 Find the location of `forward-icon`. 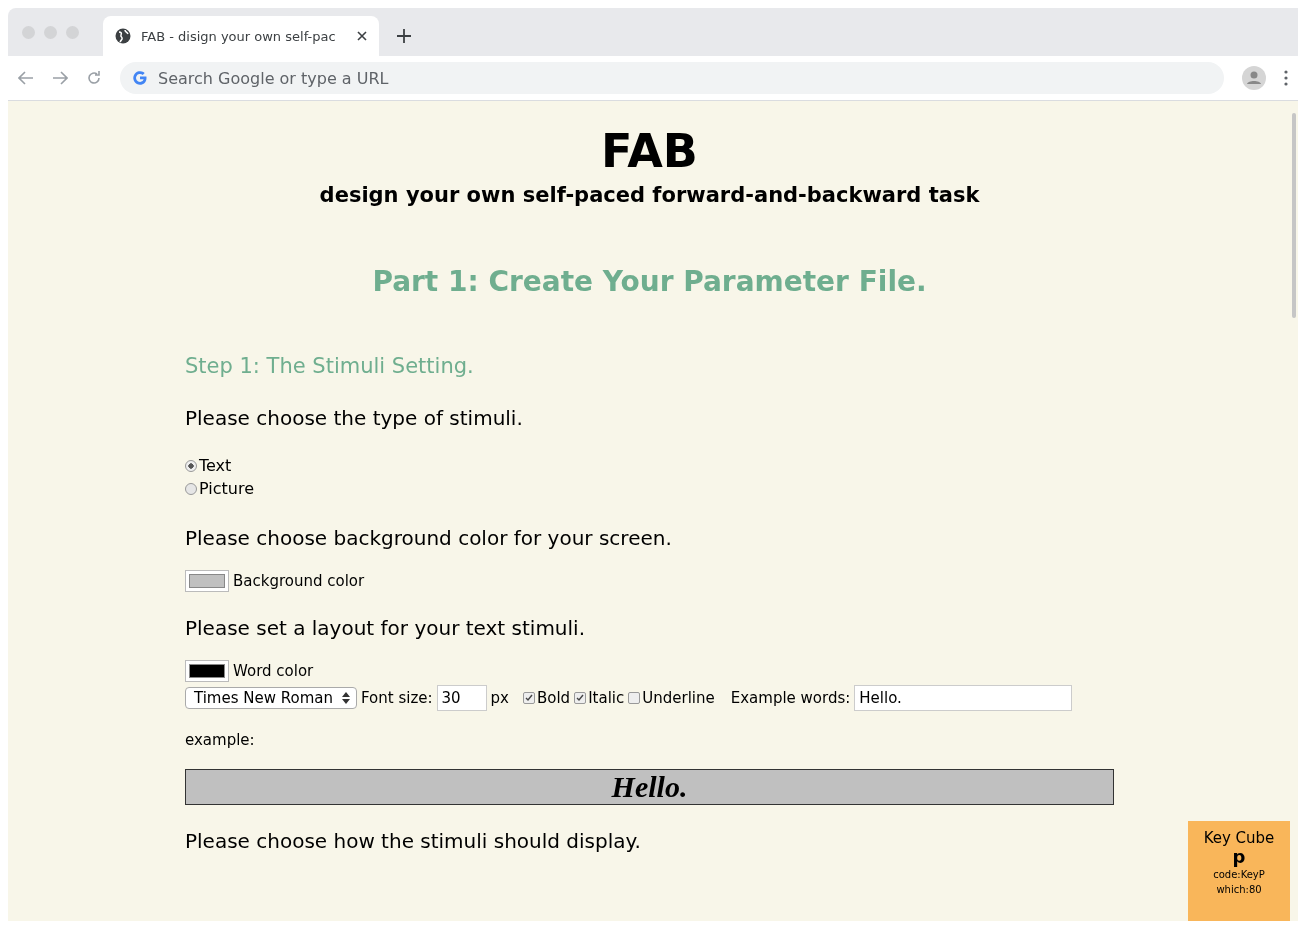

forward-icon is located at coordinates (60, 78).